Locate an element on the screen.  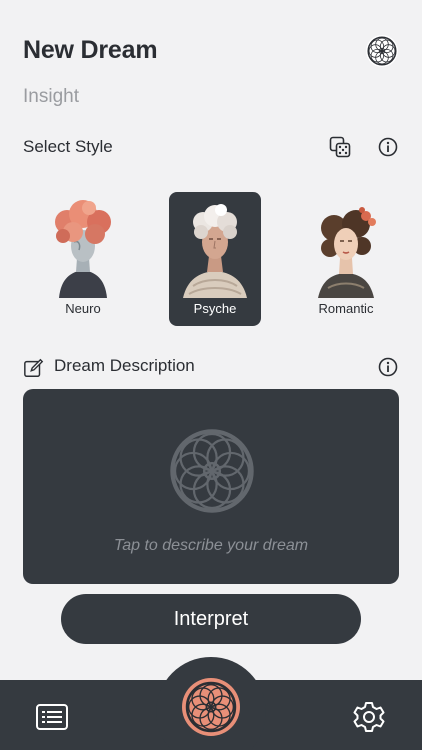
neuro-portrait-image is located at coordinates (83, 249).